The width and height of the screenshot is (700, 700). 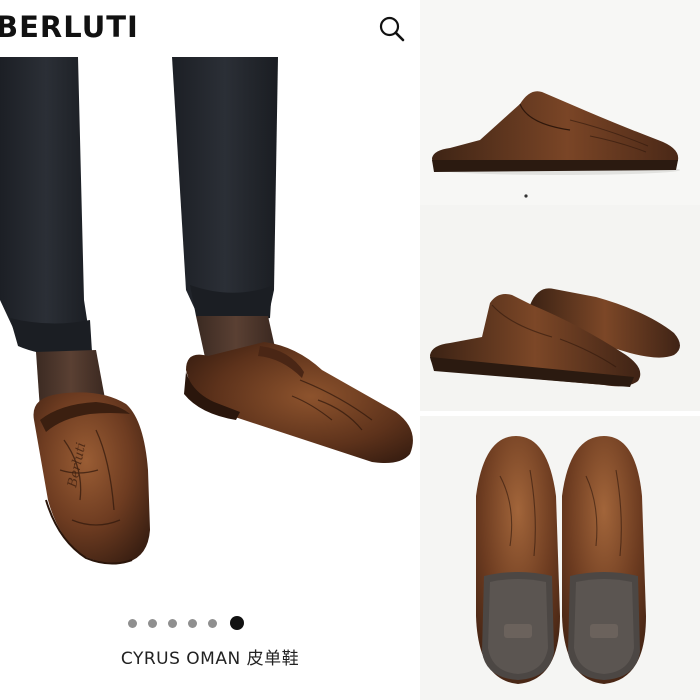 I want to click on search-button, so click(x=392, y=29).